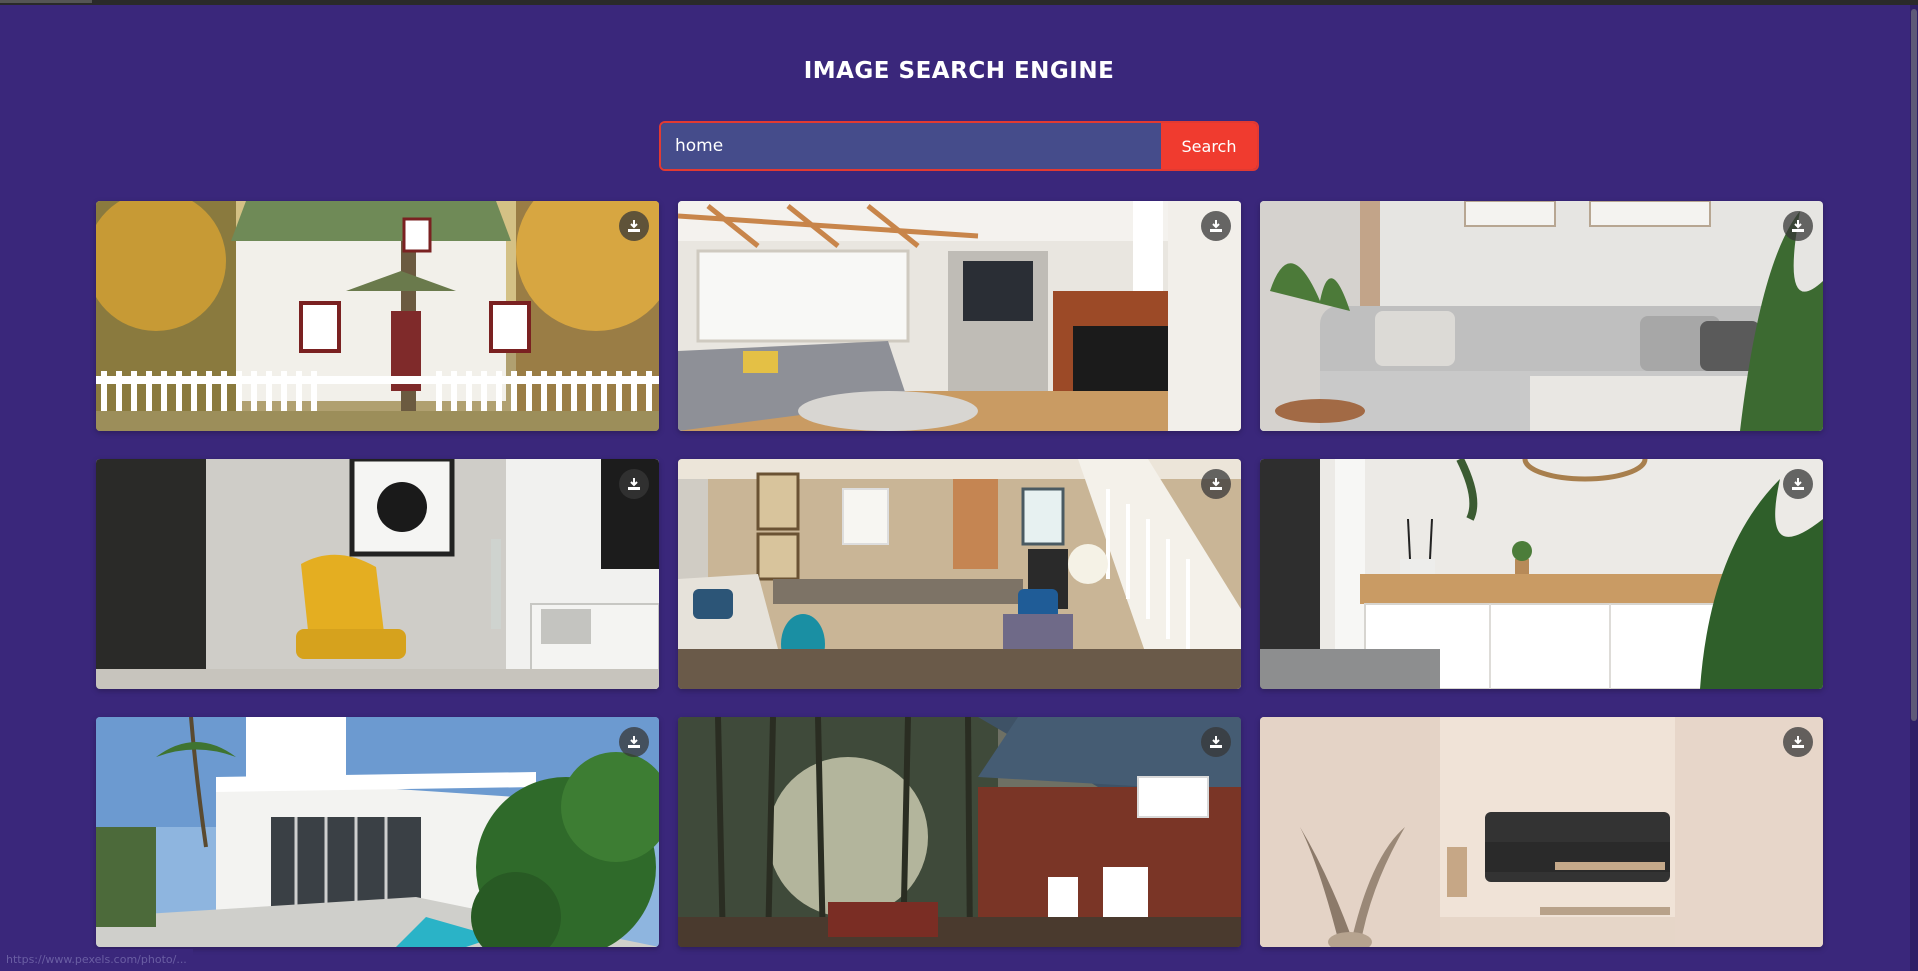 The height and width of the screenshot is (971, 1918). Describe the element at coordinates (46, 1) in the screenshot. I see `tab-hint` at that location.